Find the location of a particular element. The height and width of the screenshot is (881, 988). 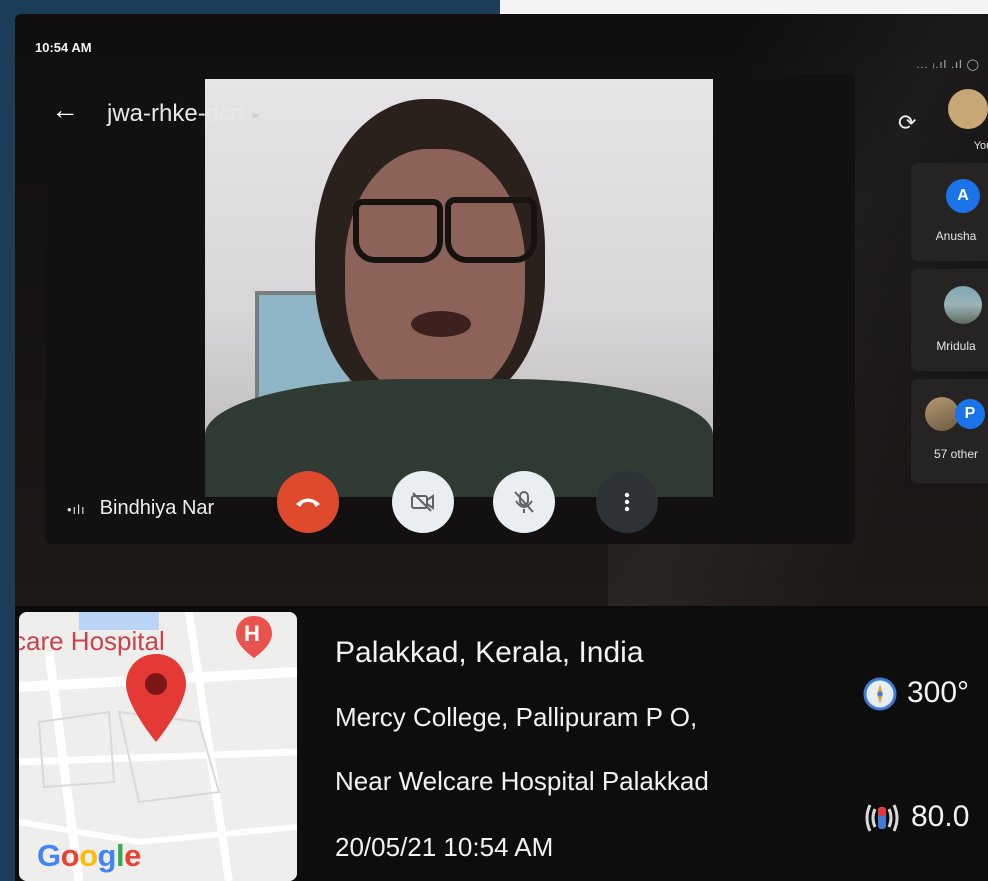

status-time: 10:54 AM is located at coordinates (63, 47).